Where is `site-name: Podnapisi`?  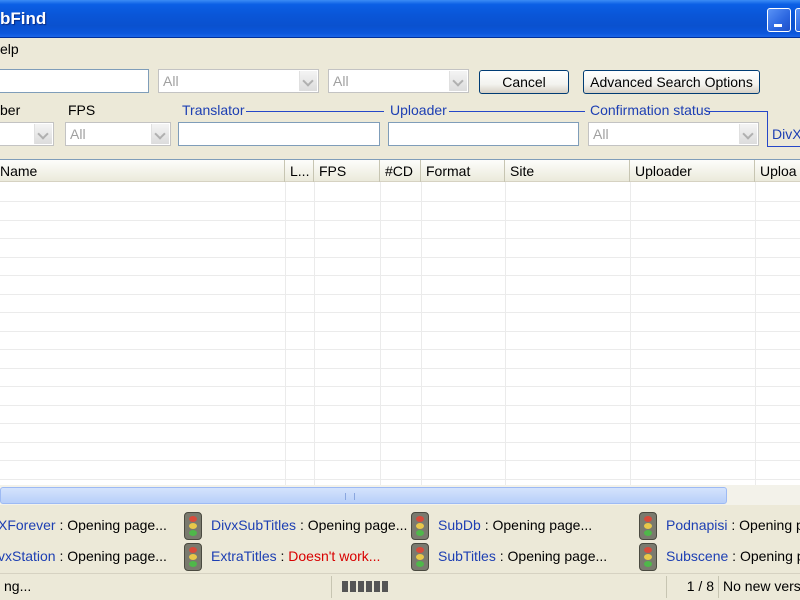
site-name: Podnapisi is located at coordinates (697, 525).